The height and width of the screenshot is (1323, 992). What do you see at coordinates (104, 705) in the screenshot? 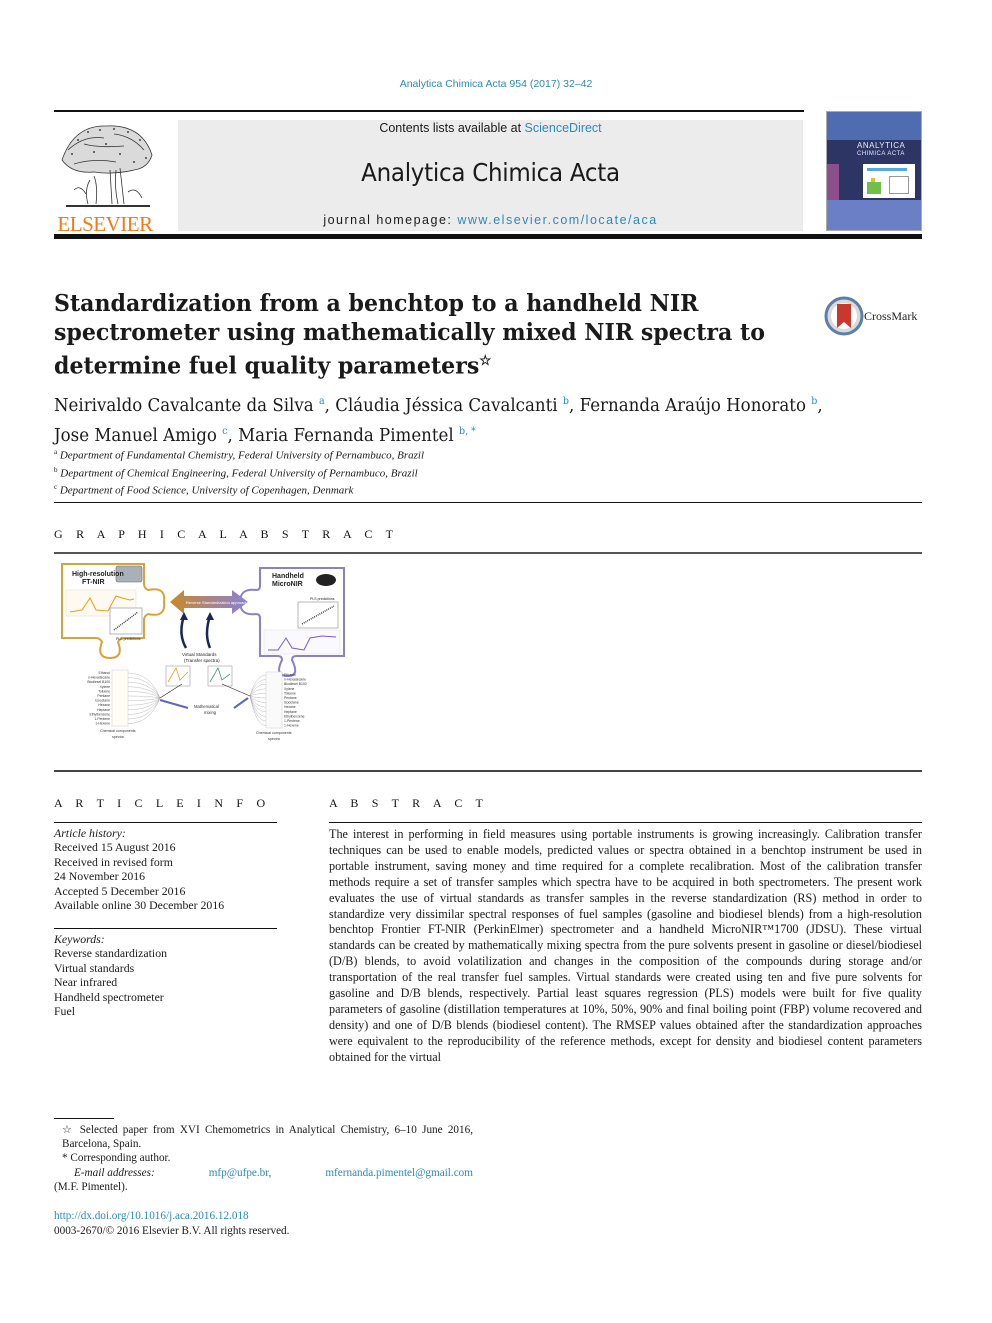
I see `ga-left-component-label: Hexane` at bounding box center [104, 705].